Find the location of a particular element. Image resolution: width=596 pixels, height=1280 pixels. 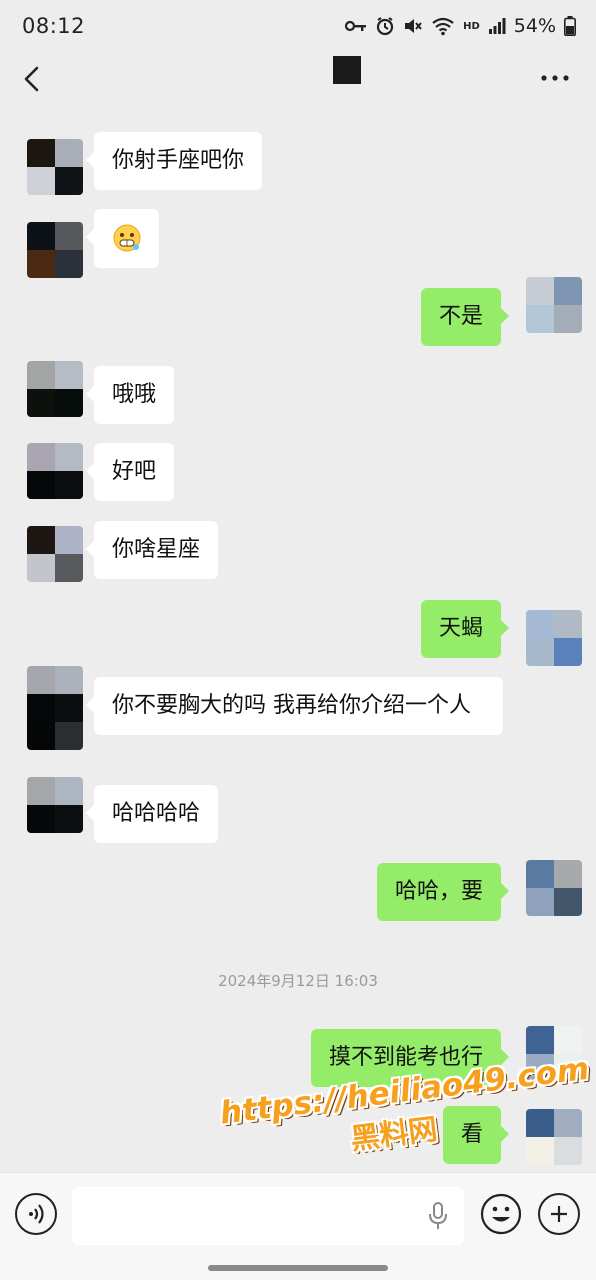

voice-button is located at coordinates (36, 1214).